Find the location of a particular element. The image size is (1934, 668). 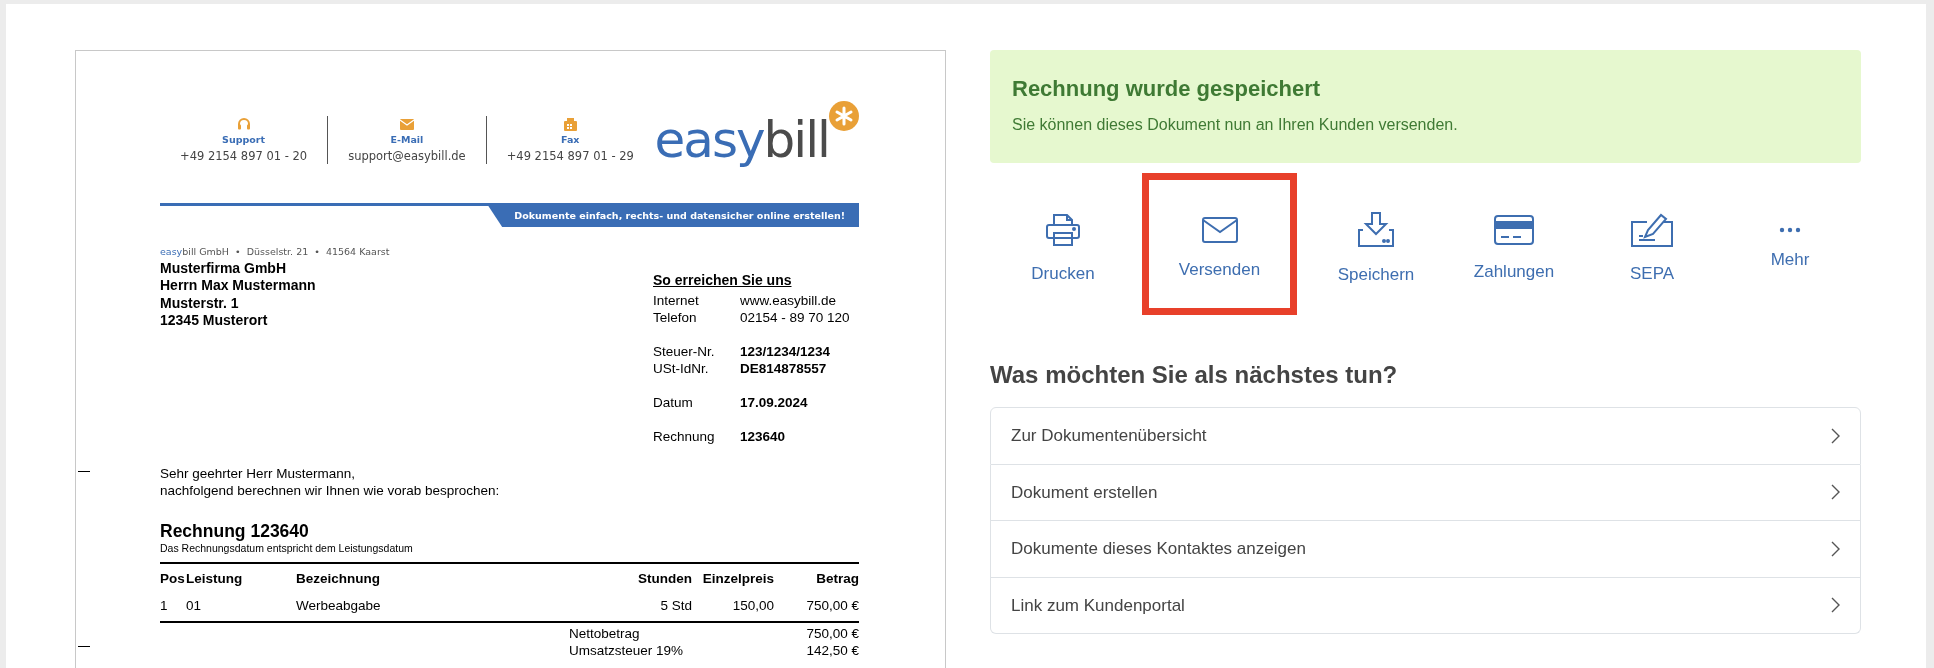

action-button: Zahlungen is located at coordinates (1514, 244).